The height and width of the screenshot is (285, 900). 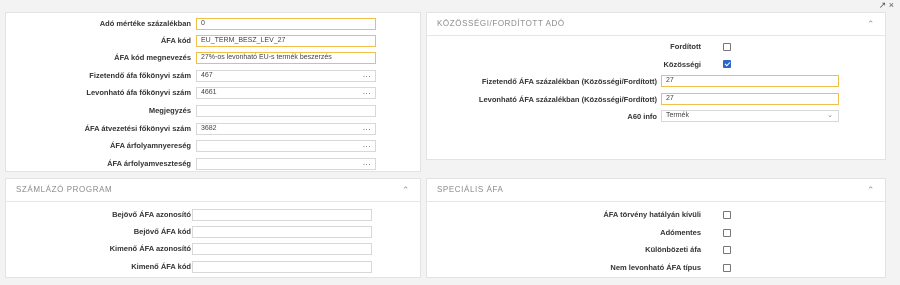 I want to click on out-code-label: Kimenő ÁFA kód, so click(x=161, y=266).